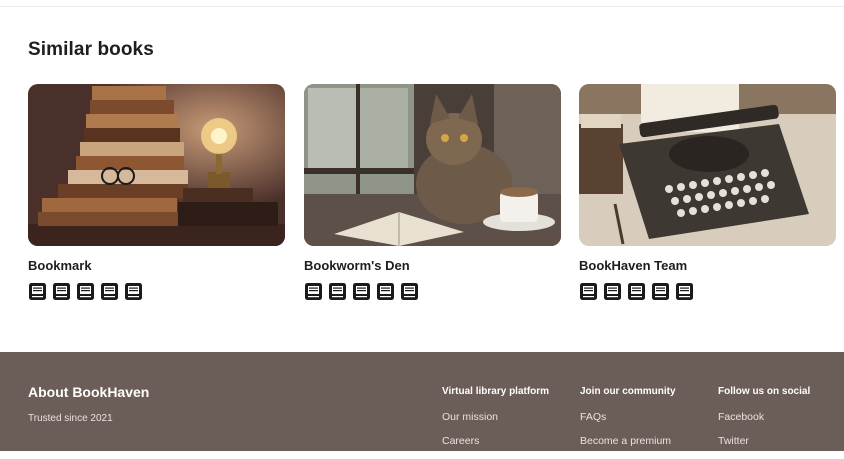 This screenshot has width=844, height=459. I want to click on footer-column-social: Follow us on social Facebook Twitter, so click(764, 422).